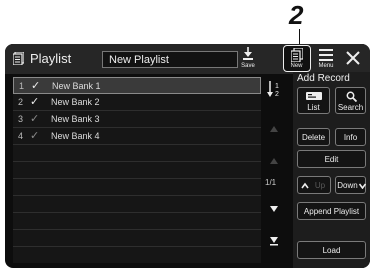 The height and width of the screenshot is (270, 370). Describe the element at coordinates (137, 102) in the screenshot. I see `list-item: 2 ✓ New Bank 2` at that location.